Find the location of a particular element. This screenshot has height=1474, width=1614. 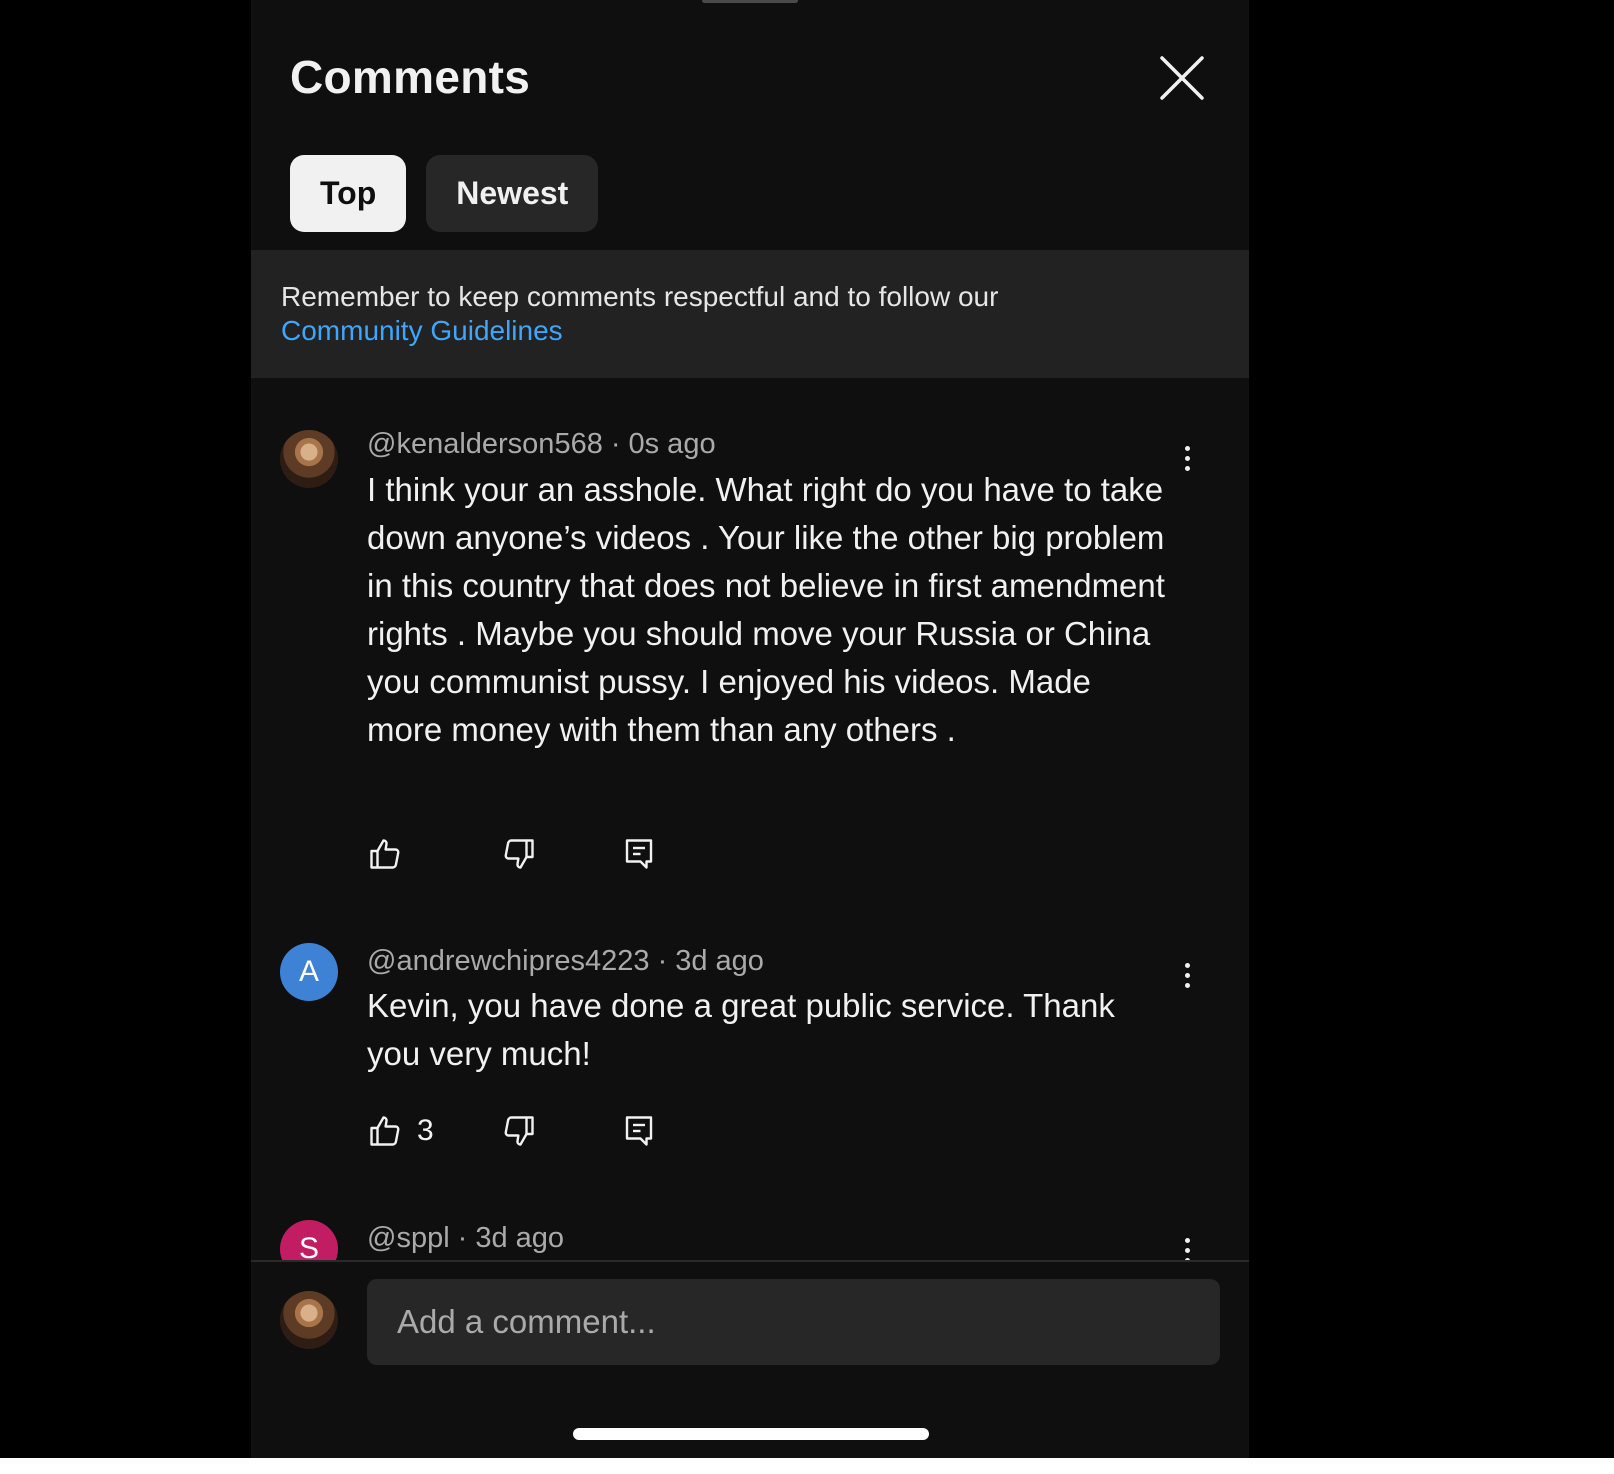

kebab-menu-icon is located at coordinates (1187, 1240).